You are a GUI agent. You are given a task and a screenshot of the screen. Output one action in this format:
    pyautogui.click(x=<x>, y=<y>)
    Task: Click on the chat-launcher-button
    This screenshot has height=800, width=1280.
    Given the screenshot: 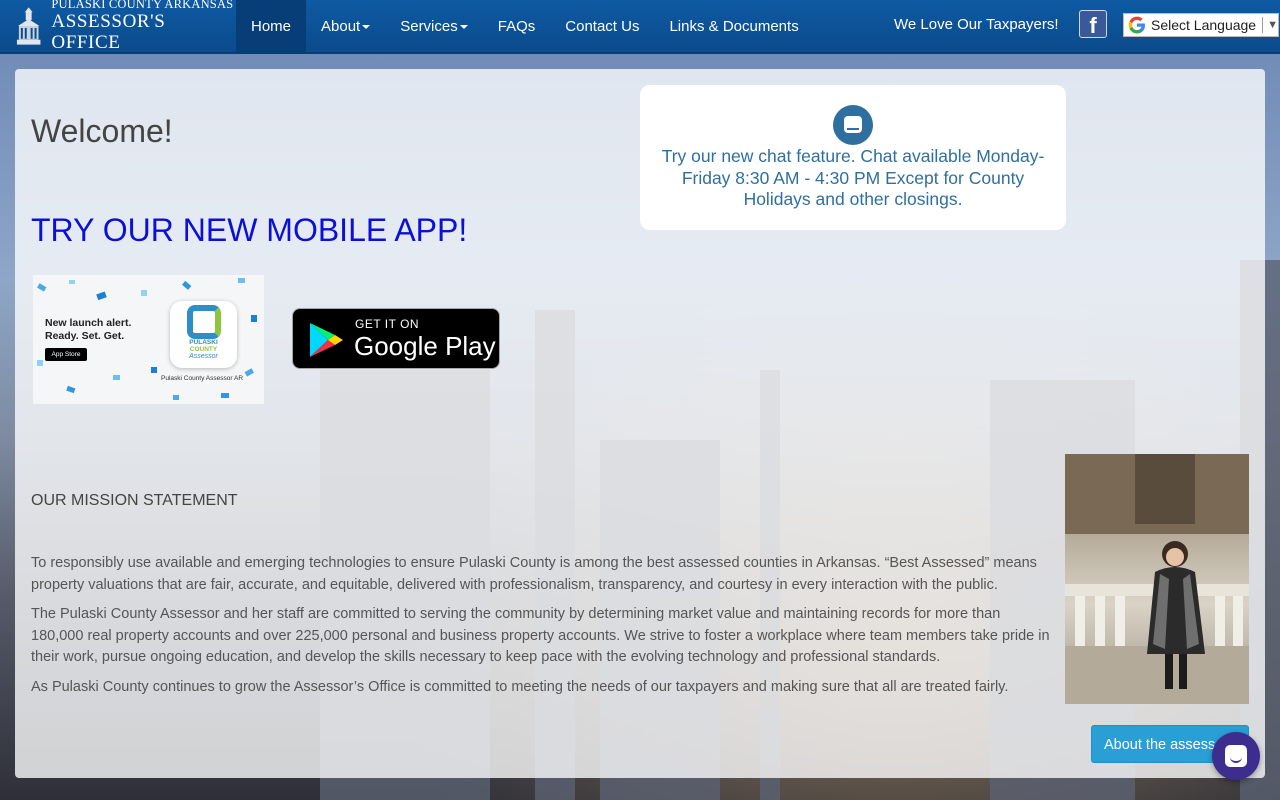 What is the action you would take?
    pyautogui.click(x=1236, y=756)
    